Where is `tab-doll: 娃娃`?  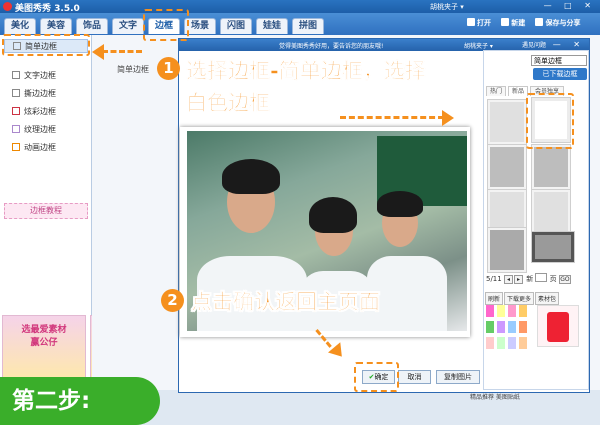
tab-doll: 娃娃 is located at coordinates (272, 26).